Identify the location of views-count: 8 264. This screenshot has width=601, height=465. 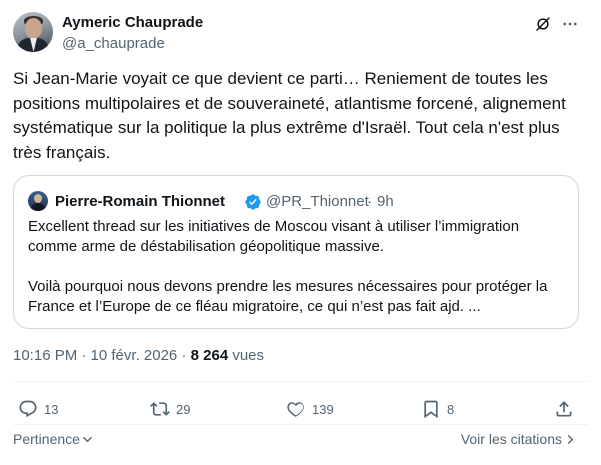
(209, 355).